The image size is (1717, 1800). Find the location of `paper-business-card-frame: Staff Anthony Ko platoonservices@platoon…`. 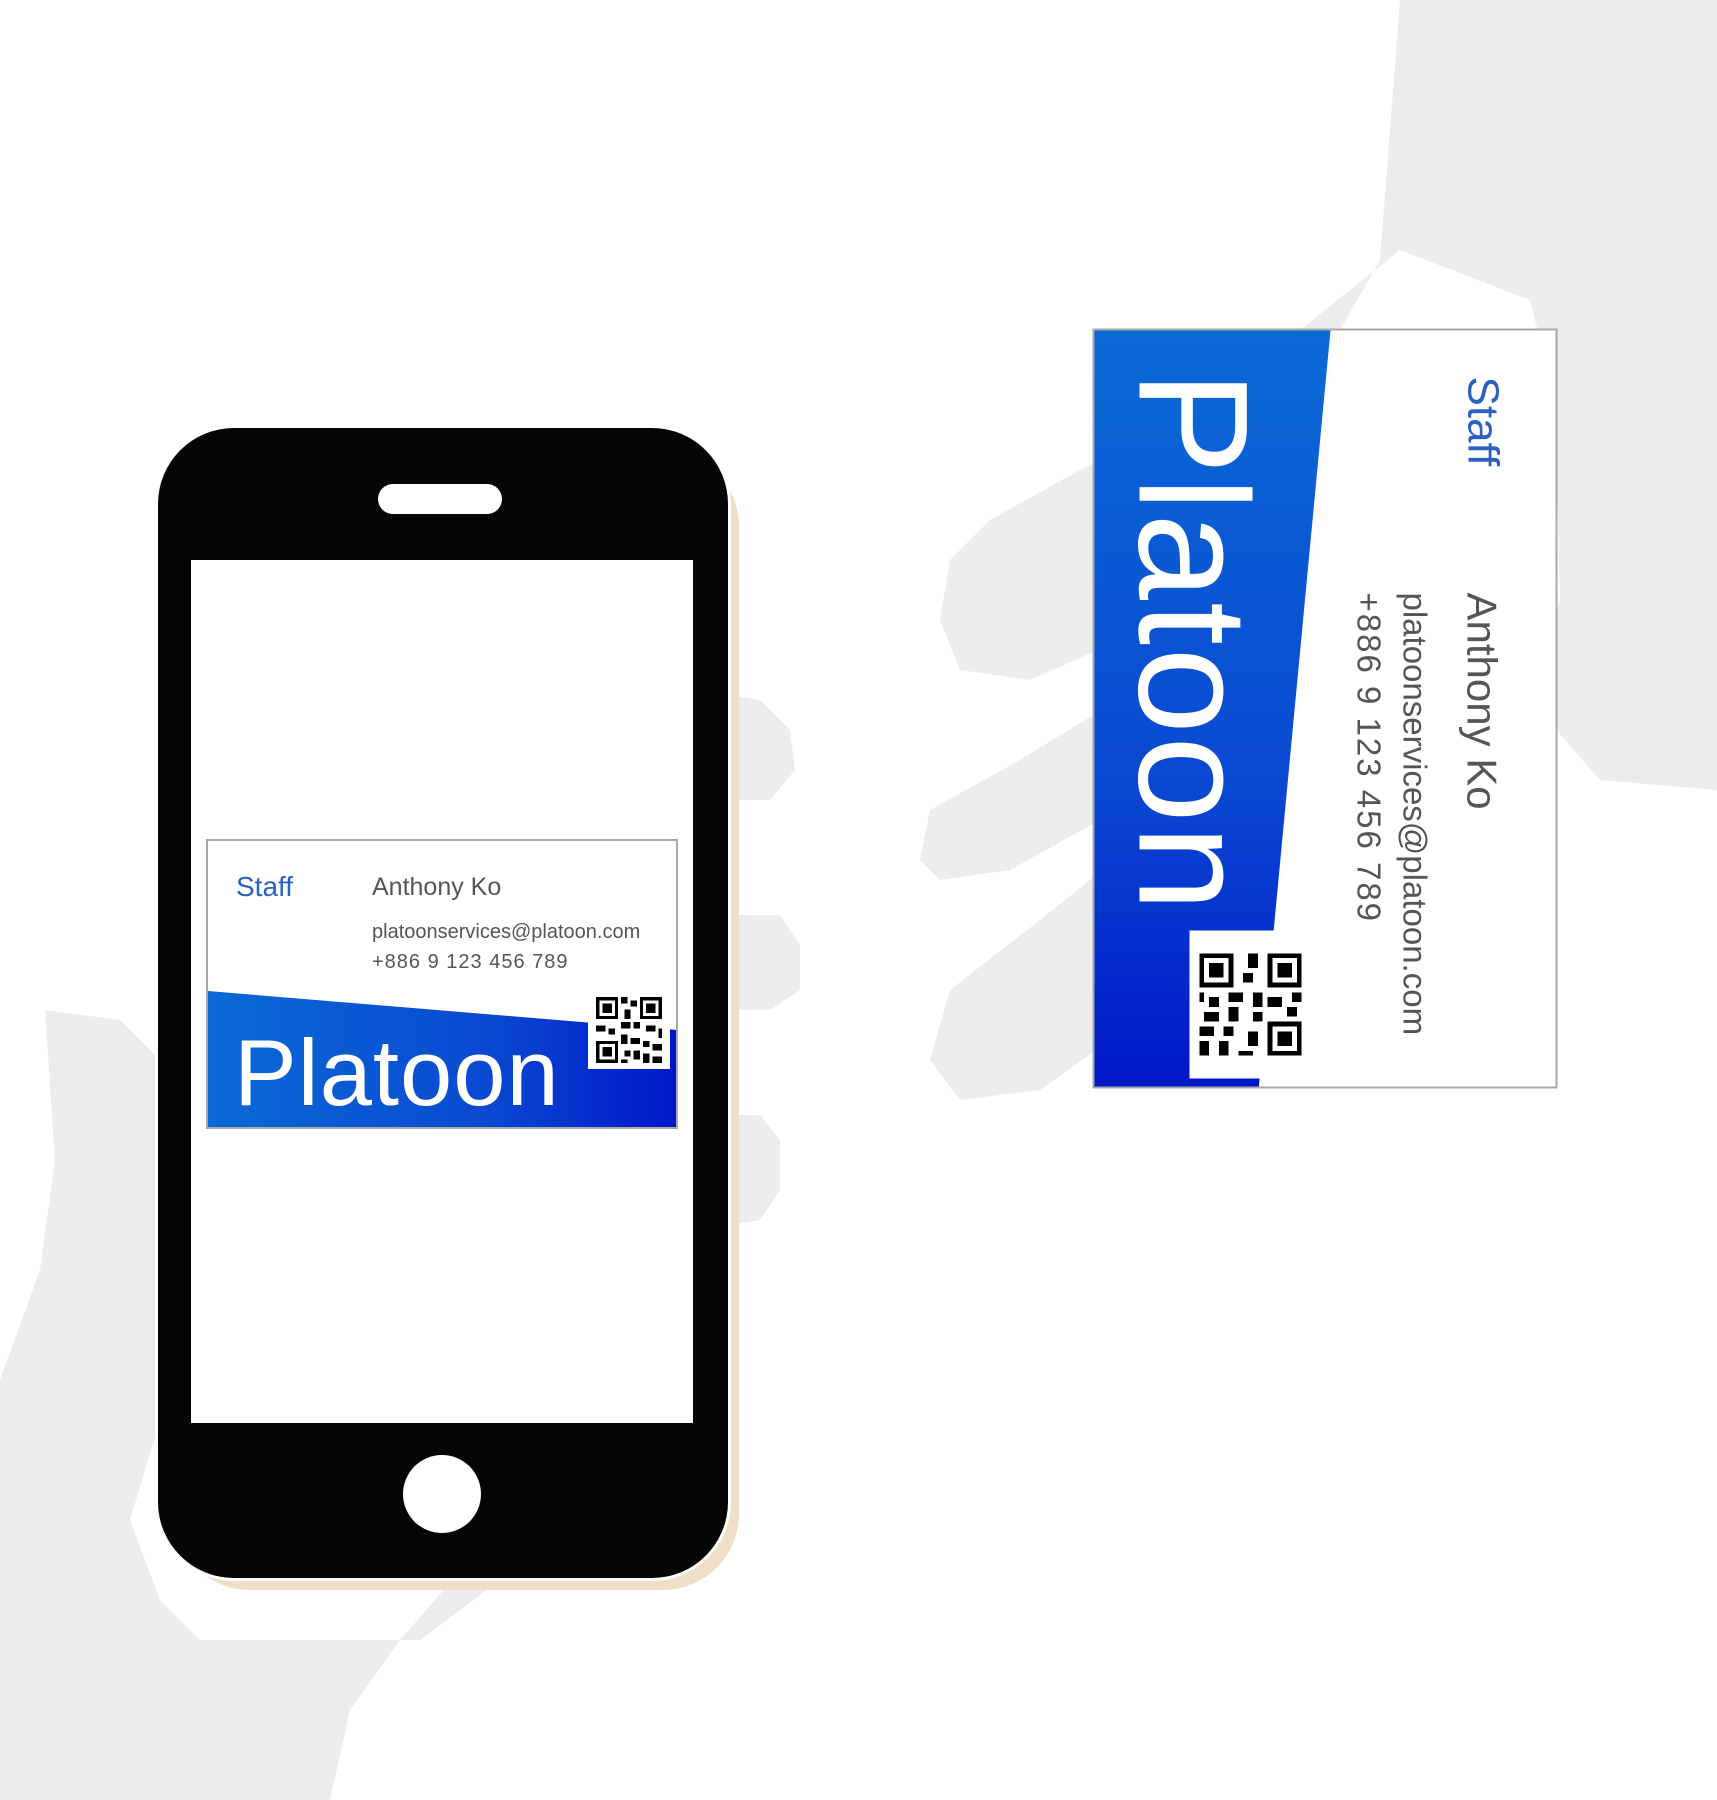

paper-business-card-frame: Staff Anthony Ko platoonservices@platoon… is located at coordinates (1324, 708).